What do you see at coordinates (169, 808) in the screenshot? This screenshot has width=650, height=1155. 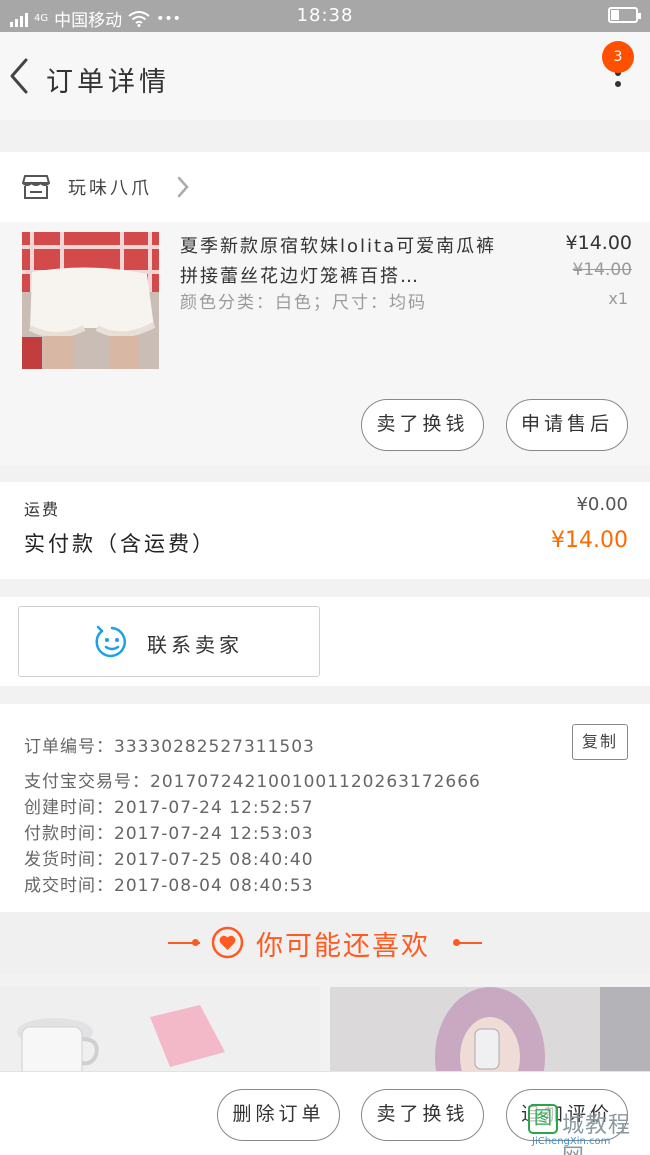 I see `created-time: 创建时间：2017-07-24 12:52:57` at bounding box center [169, 808].